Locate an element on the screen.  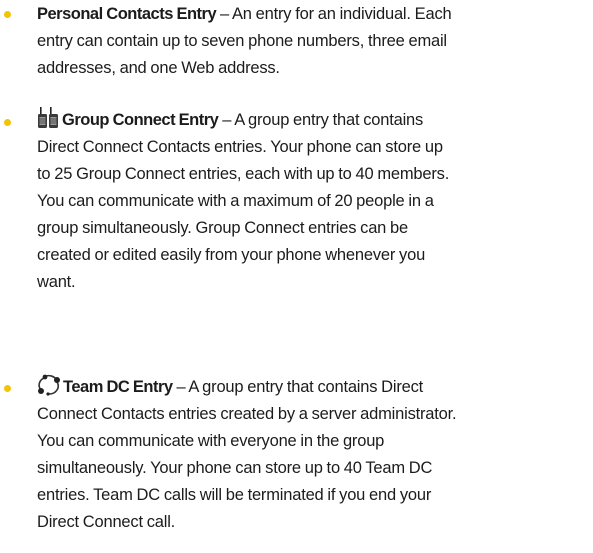
entry-line-7: want. is located at coordinates (56, 282).